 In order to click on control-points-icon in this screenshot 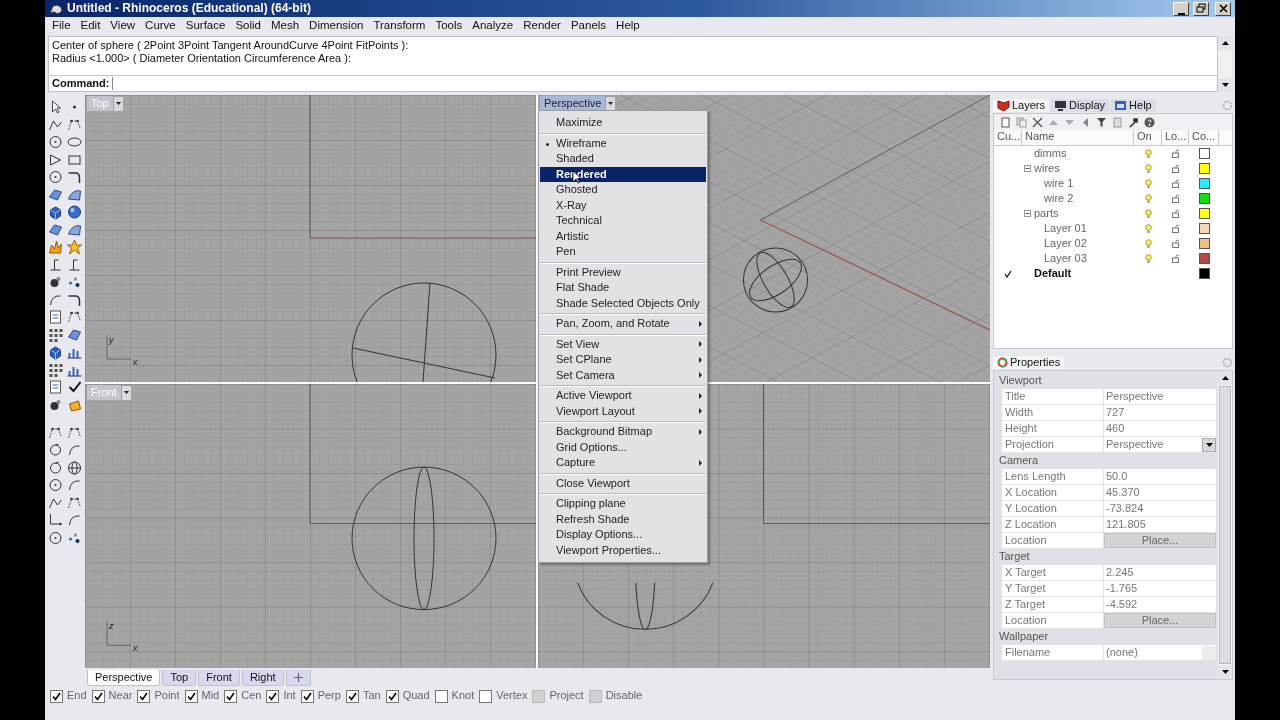, I will do `click(74, 317)`.